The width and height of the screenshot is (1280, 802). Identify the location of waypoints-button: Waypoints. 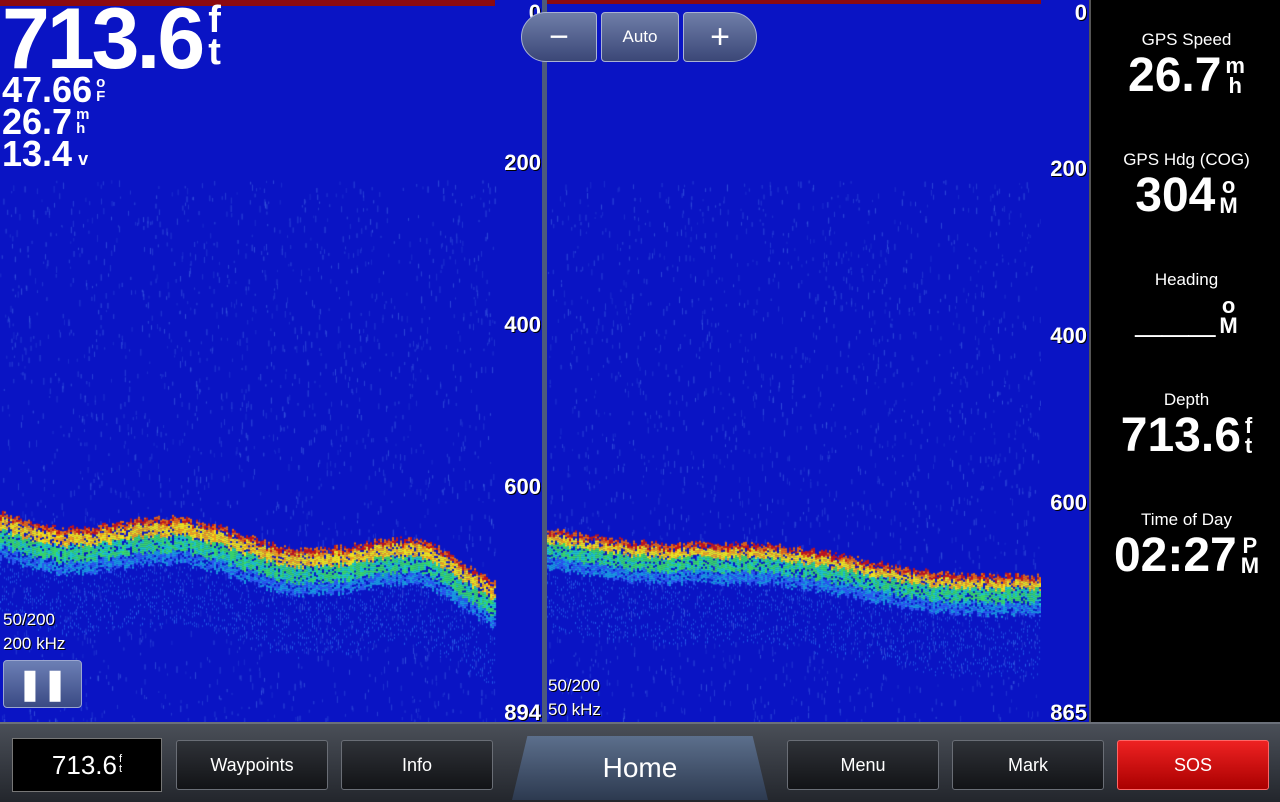
(252, 765).